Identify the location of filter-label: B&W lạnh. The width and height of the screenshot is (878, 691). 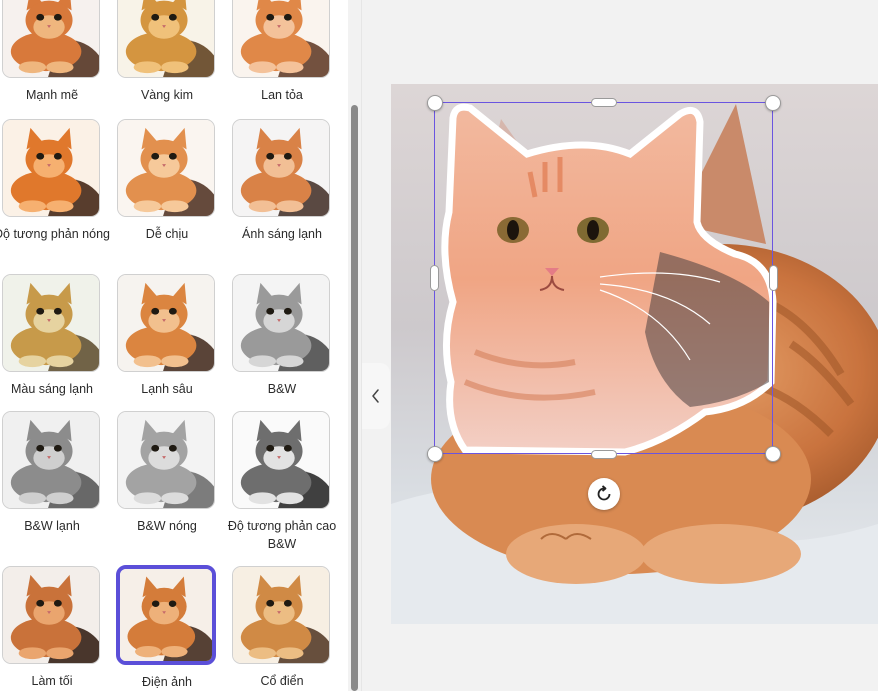
(52, 526).